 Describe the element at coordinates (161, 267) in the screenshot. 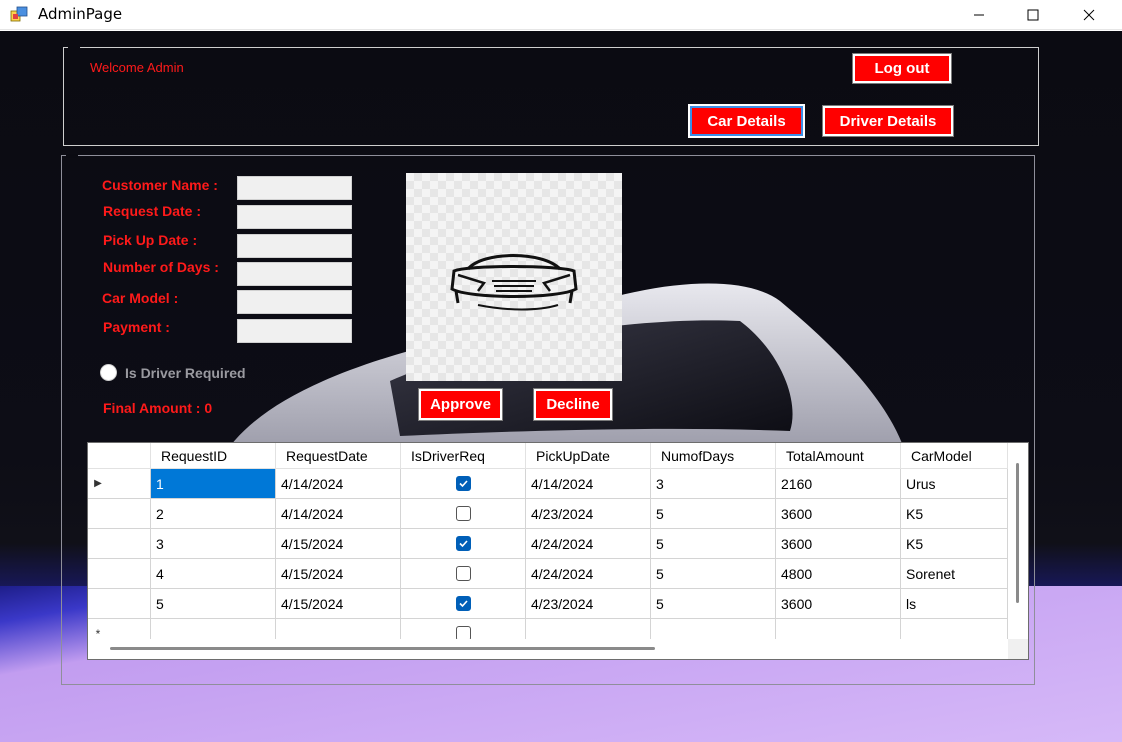

I see `number-of-days-label: Number of Days :` at that location.